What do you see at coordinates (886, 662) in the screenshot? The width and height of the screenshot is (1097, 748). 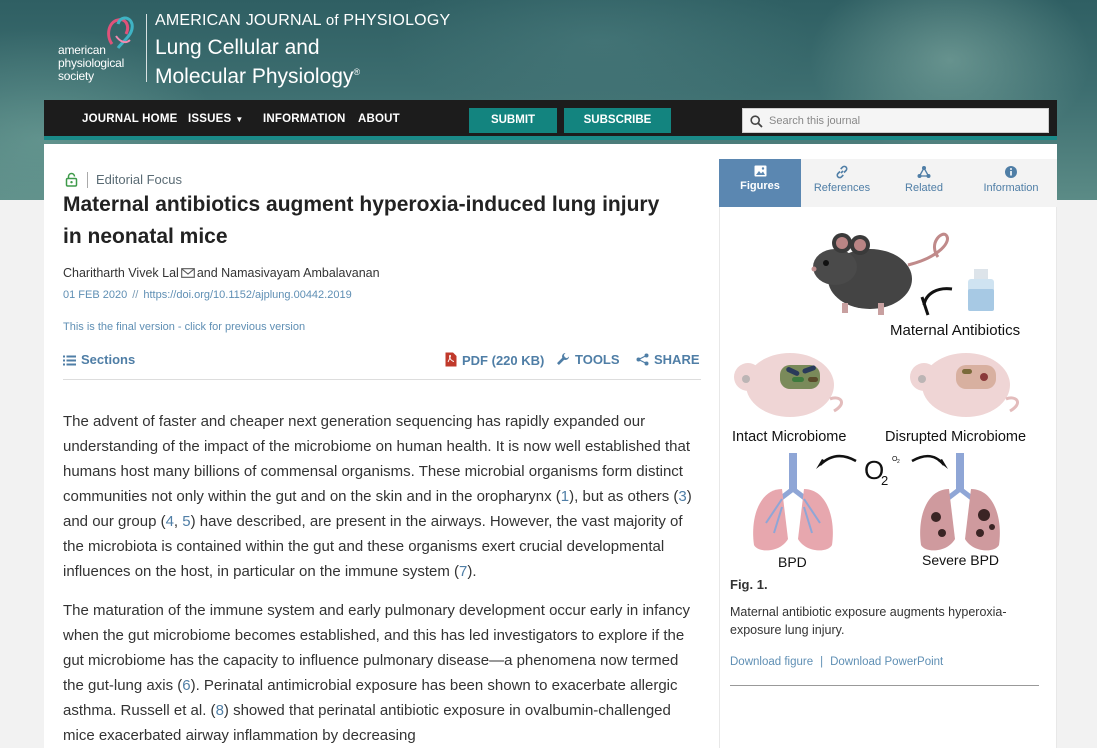 I see `download-powerpoint-link: Download PowerPoint` at bounding box center [886, 662].